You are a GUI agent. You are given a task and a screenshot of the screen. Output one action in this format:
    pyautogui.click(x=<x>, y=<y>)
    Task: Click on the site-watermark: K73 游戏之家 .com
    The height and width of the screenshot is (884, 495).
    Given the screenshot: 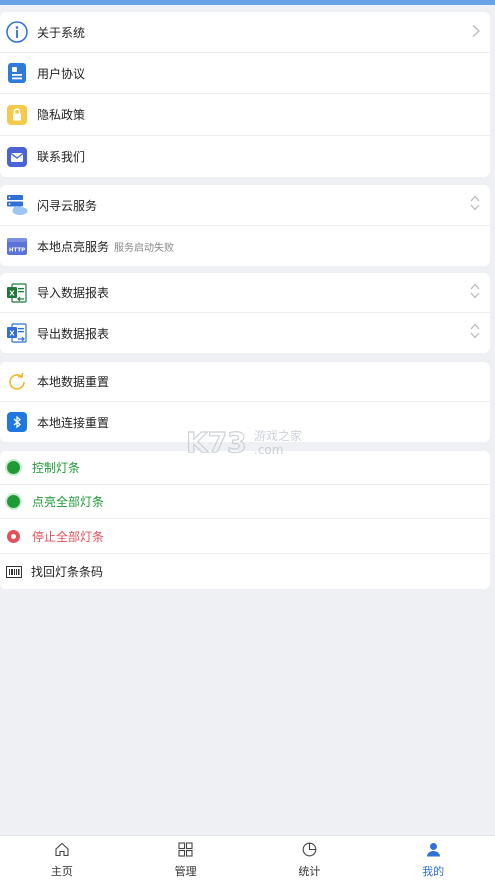 What is the action you would take?
    pyautogui.click(x=250, y=442)
    